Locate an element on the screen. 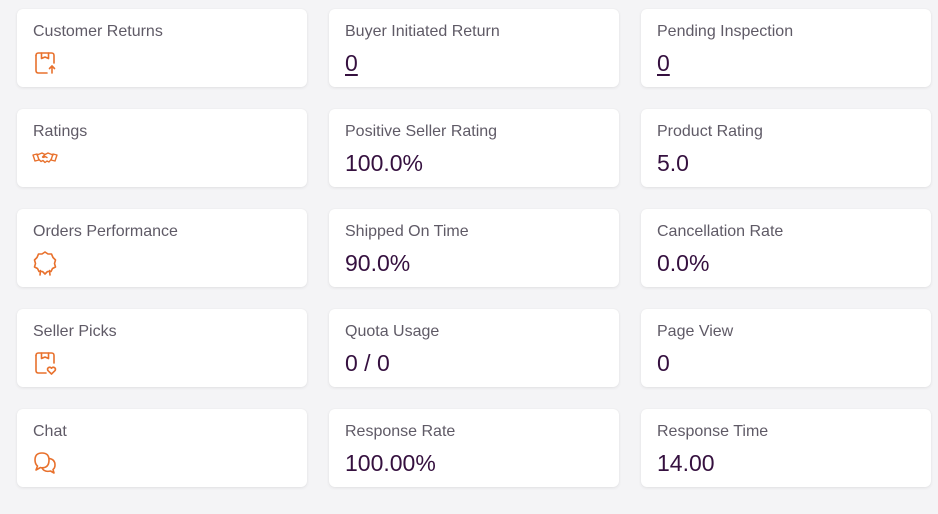 Image resolution: width=938 pixels, height=514 pixels. buyer-initiated-return-value: 0 is located at coordinates (351, 63).